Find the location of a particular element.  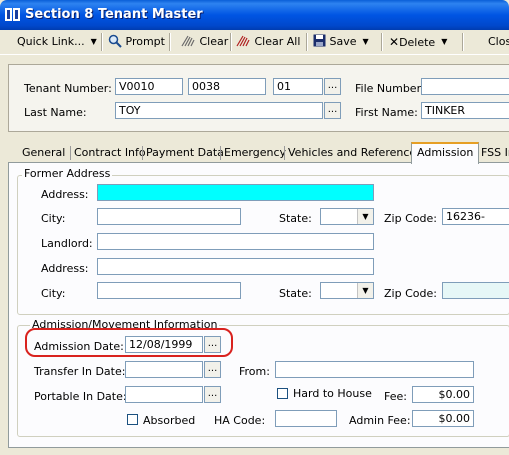

former-address-label: Address: is located at coordinates (65, 194).